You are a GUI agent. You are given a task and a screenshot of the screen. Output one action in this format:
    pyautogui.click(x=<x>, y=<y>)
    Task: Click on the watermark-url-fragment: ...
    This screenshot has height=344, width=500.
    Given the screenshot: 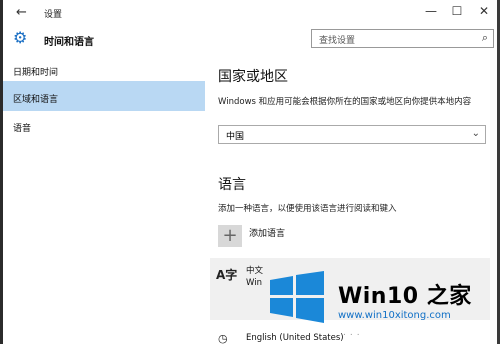 What is the action you would take?
    pyautogui.click(x=353, y=333)
    